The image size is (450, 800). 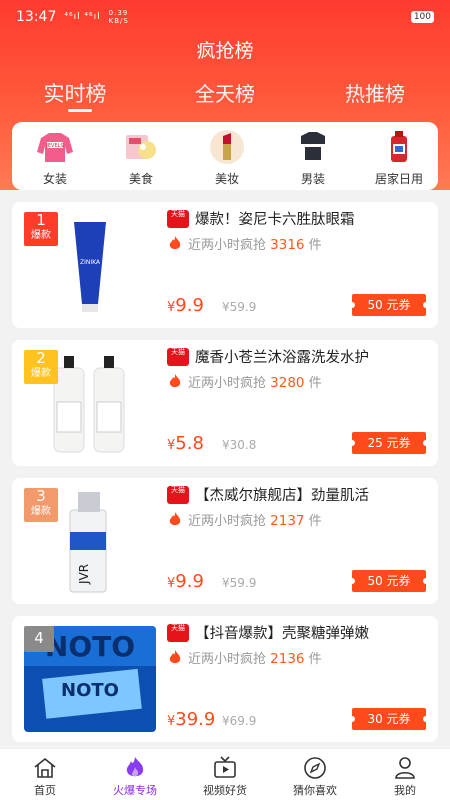 What do you see at coordinates (239, 721) in the screenshot?
I see `original-price: ¥69.9` at bounding box center [239, 721].